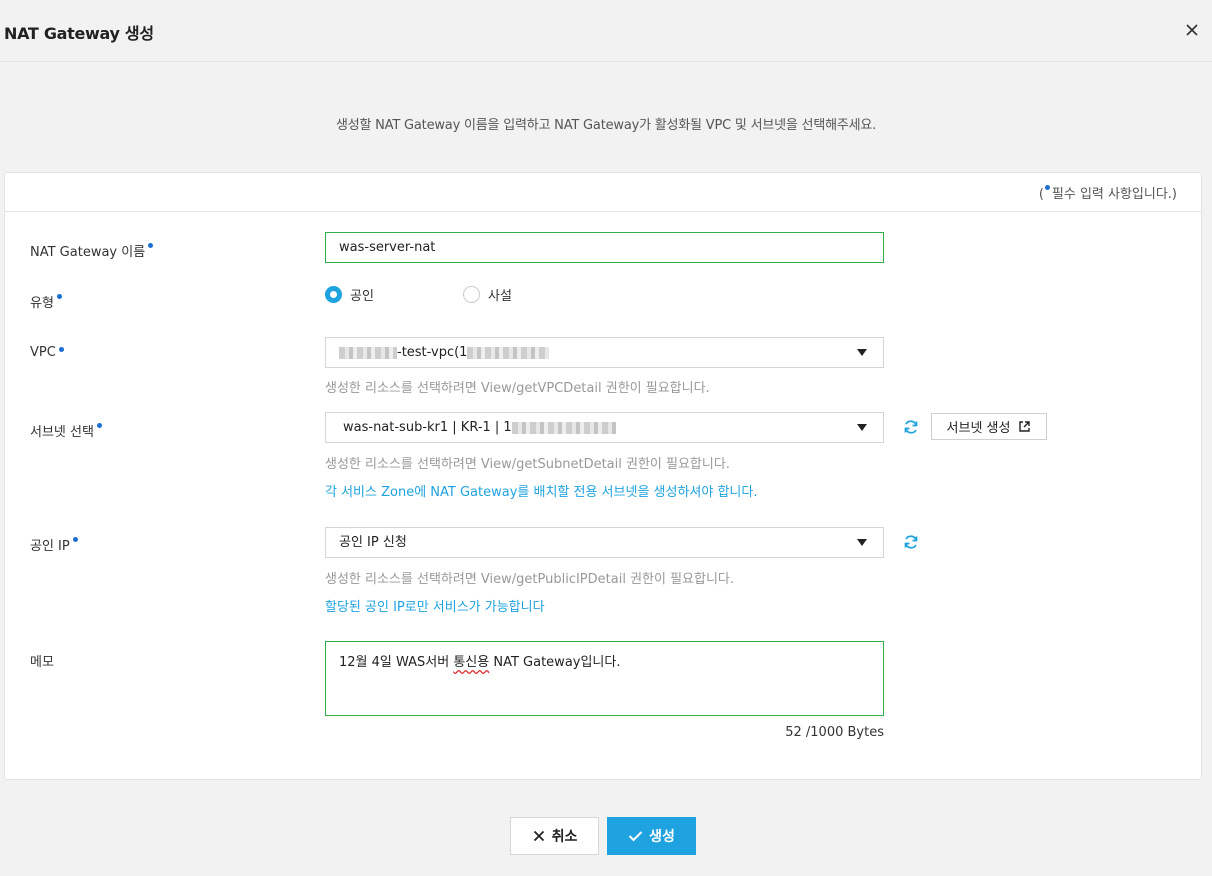  Describe the element at coordinates (79, 33) in the screenshot. I see `dialog-title: NAT Gateway 생성` at that location.